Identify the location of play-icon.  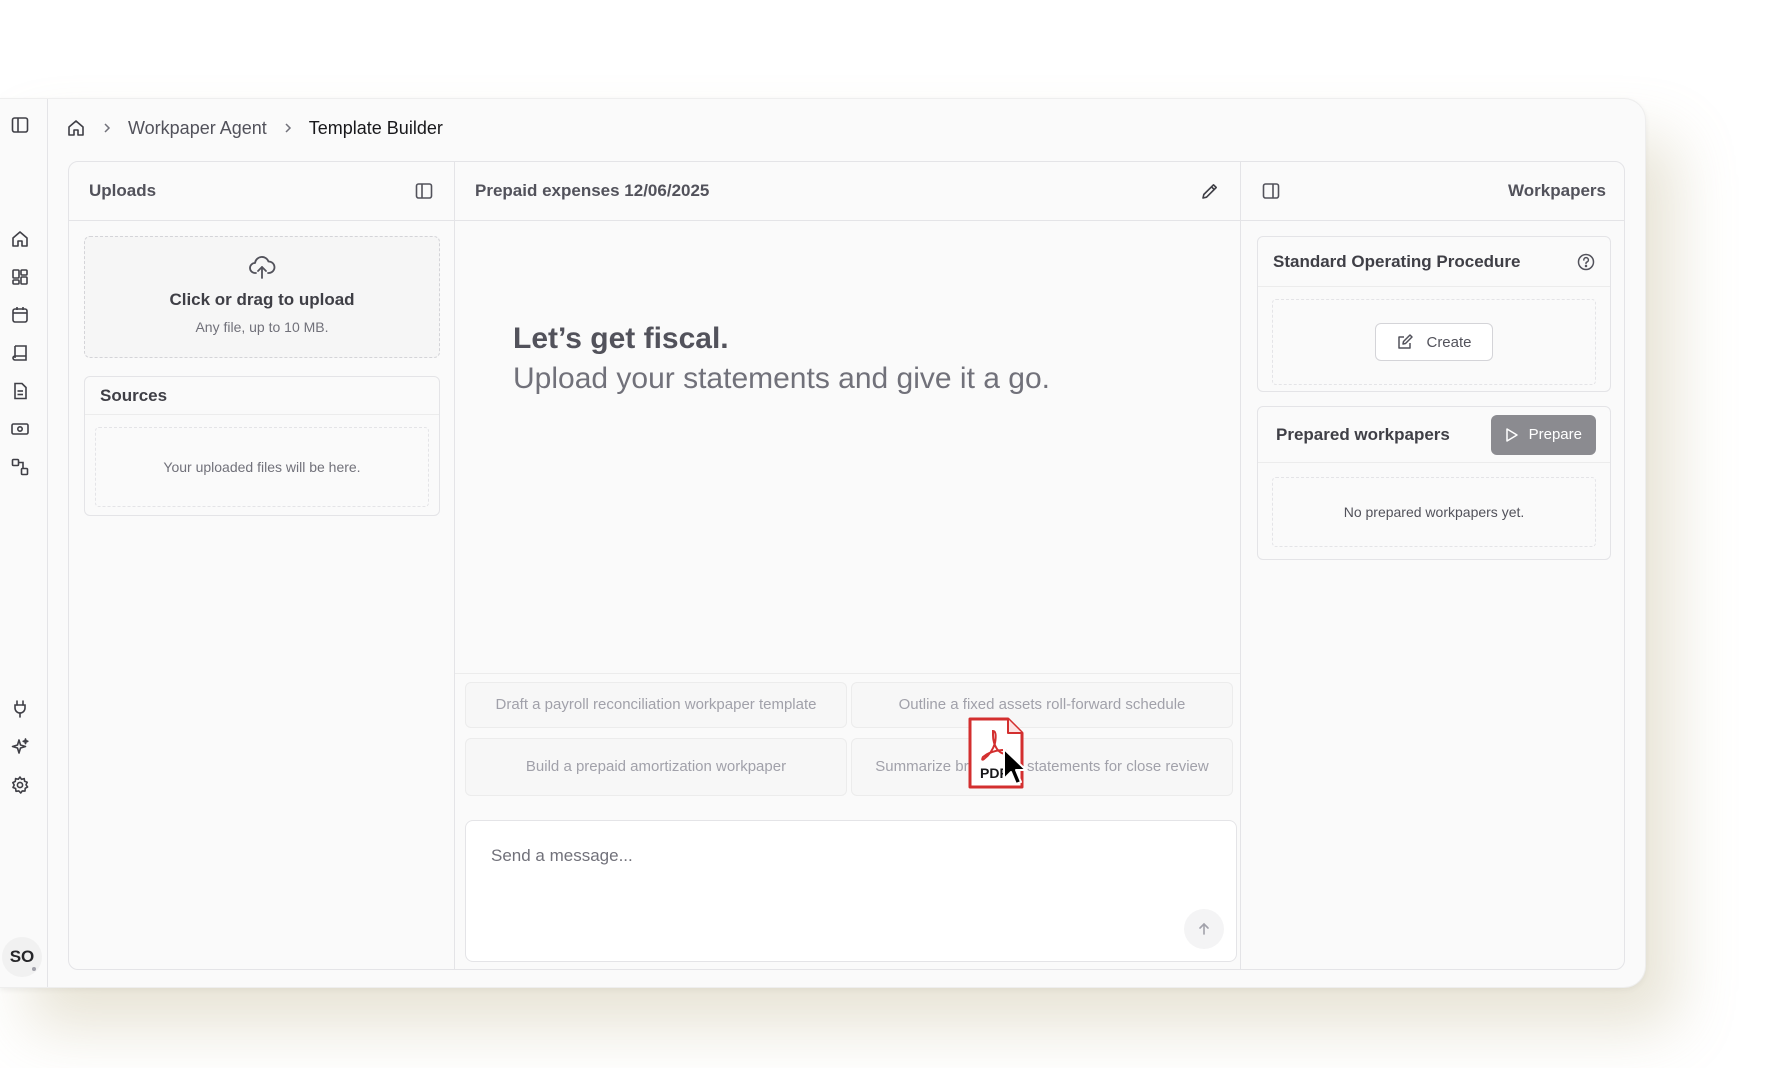
(1512, 435).